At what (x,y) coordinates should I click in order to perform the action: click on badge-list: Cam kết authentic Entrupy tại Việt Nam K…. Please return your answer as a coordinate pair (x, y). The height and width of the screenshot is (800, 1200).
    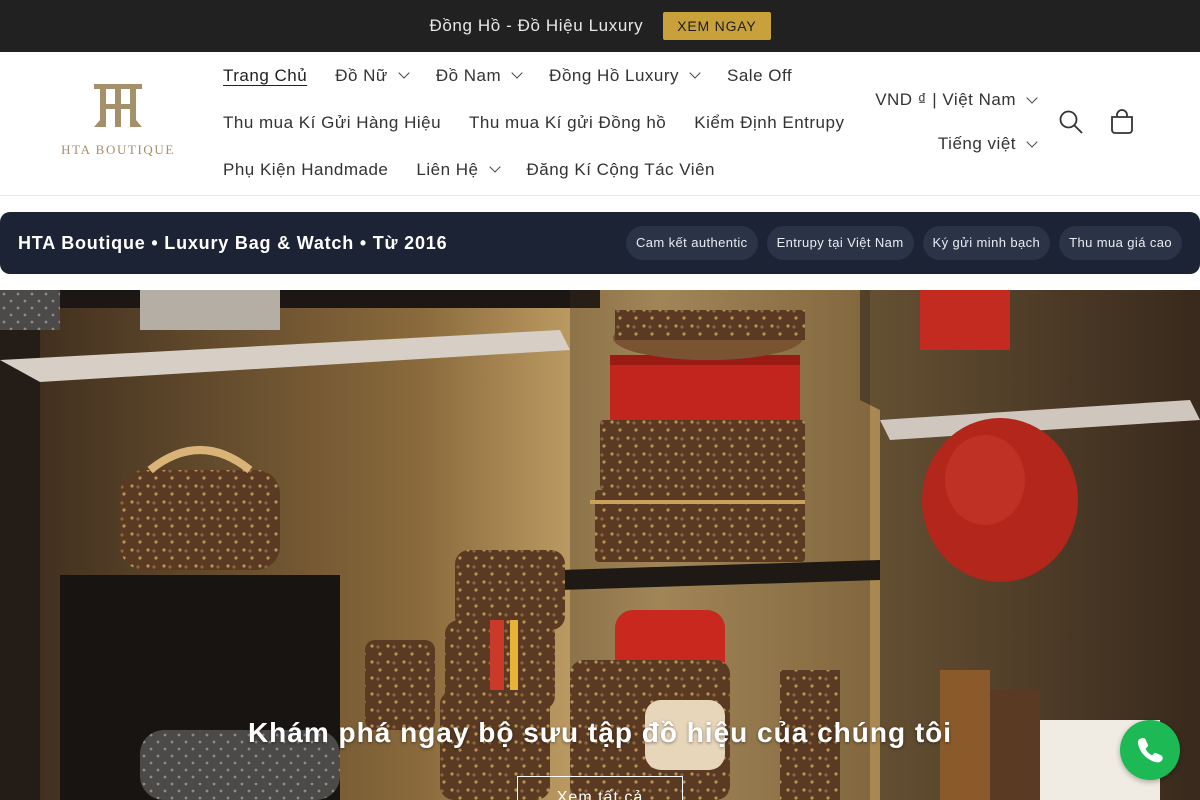
    Looking at the image, I should click on (903, 243).